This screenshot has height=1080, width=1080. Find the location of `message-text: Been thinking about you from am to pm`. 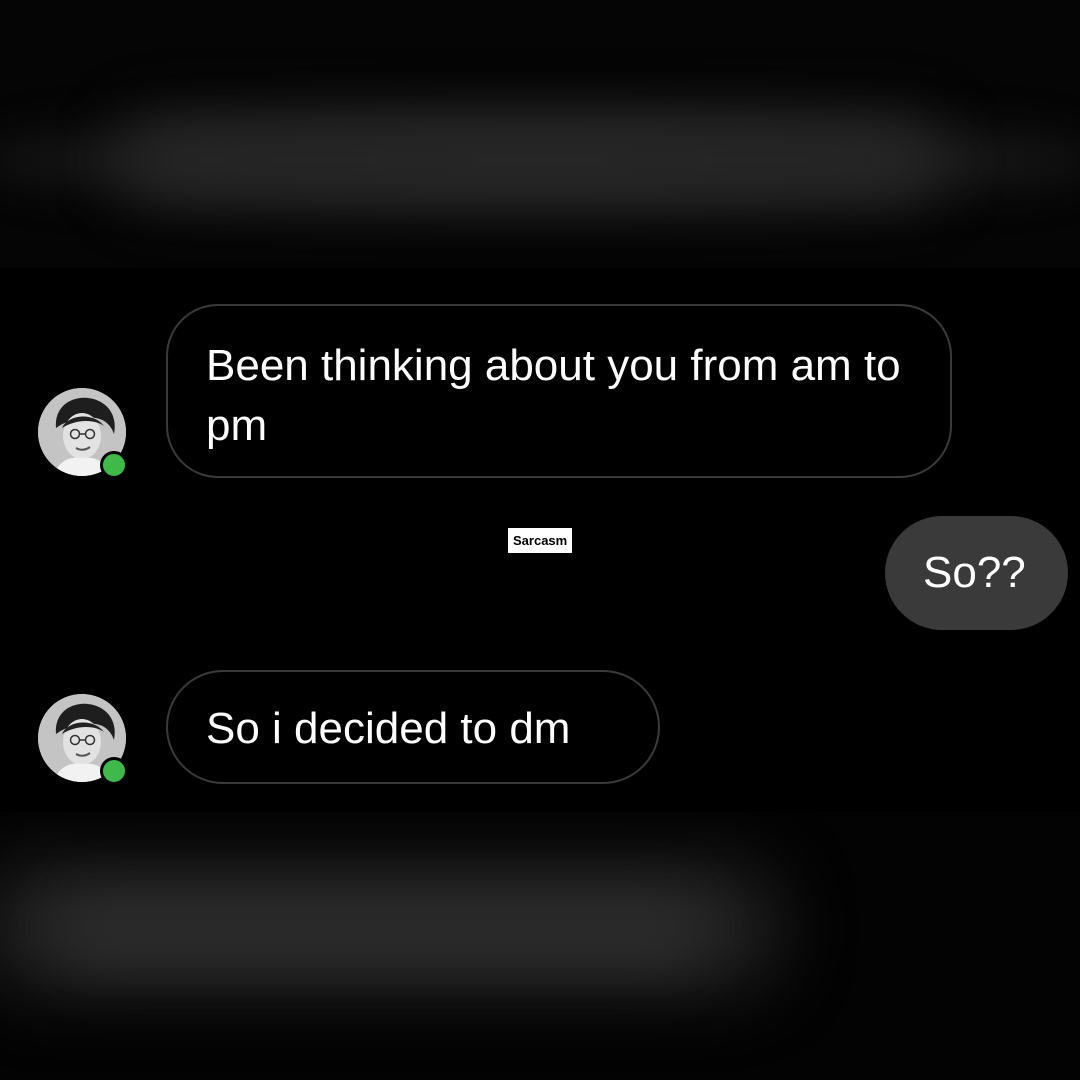

message-text: Been thinking about you from am to pm is located at coordinates (553, 395).